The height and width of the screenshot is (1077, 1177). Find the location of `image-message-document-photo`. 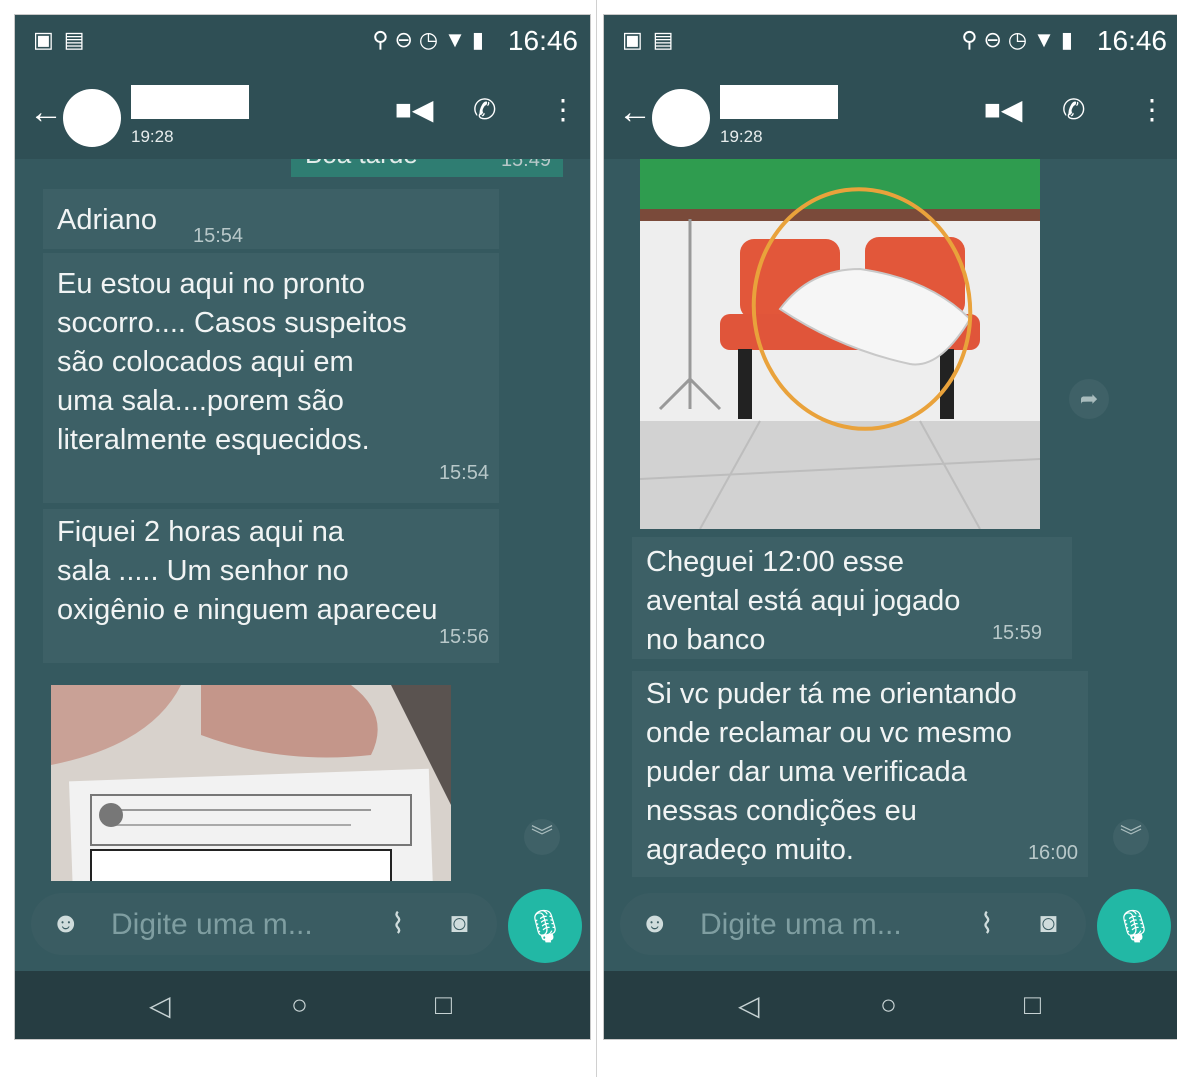

image-message-document-photo is located at coordinates (251, 783).